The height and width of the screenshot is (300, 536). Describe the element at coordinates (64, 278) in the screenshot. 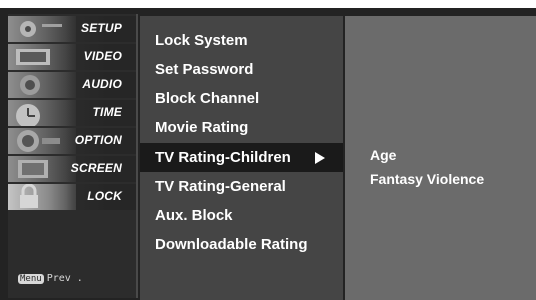

I see `menu-prev-text: Prev .` at that location.